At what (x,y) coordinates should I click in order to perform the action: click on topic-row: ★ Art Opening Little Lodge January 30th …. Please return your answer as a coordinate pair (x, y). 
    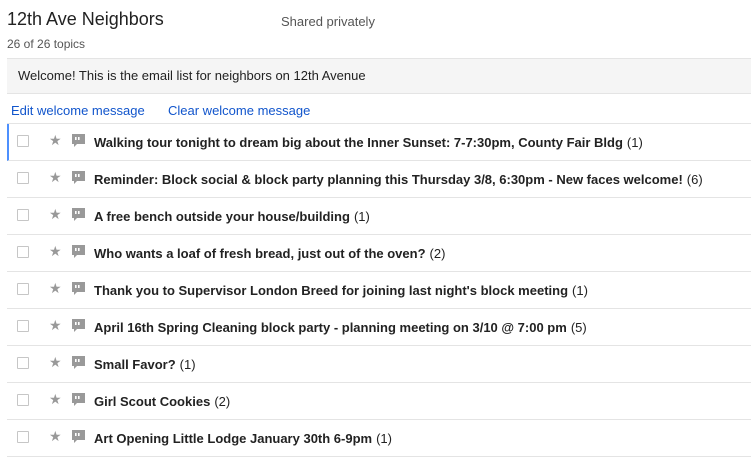
    Looking at the image, I should click on (379, 438).